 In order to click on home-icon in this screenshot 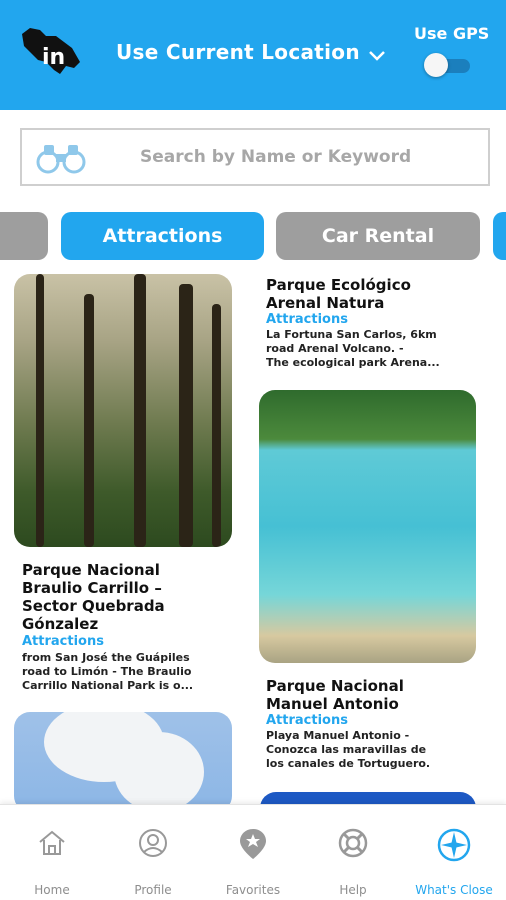, I will do `click(52, 842)`.